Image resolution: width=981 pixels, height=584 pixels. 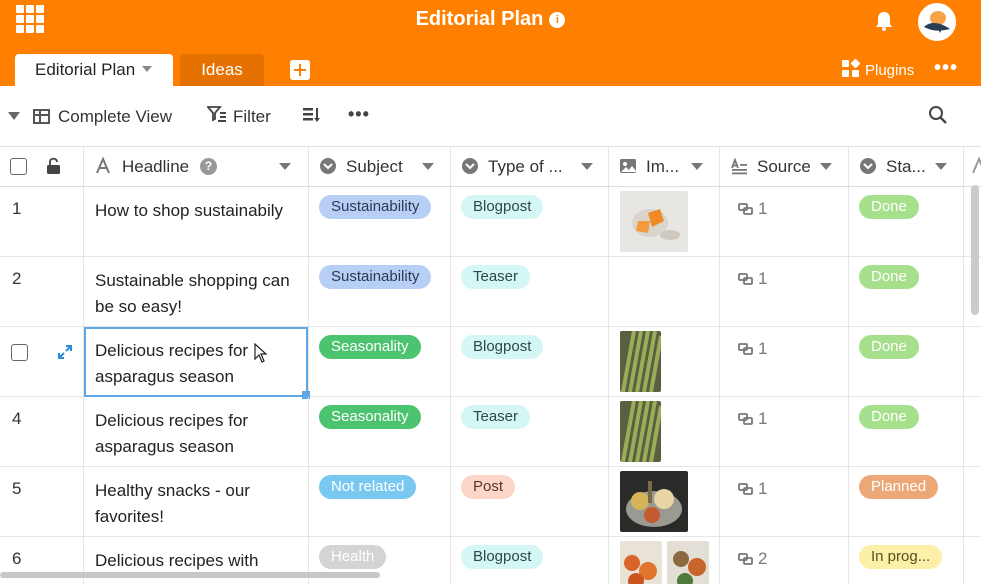 What do you see at coordinates (938, 115) in the screenshot?
I see `search-icon` at bounding box center [938, 115].